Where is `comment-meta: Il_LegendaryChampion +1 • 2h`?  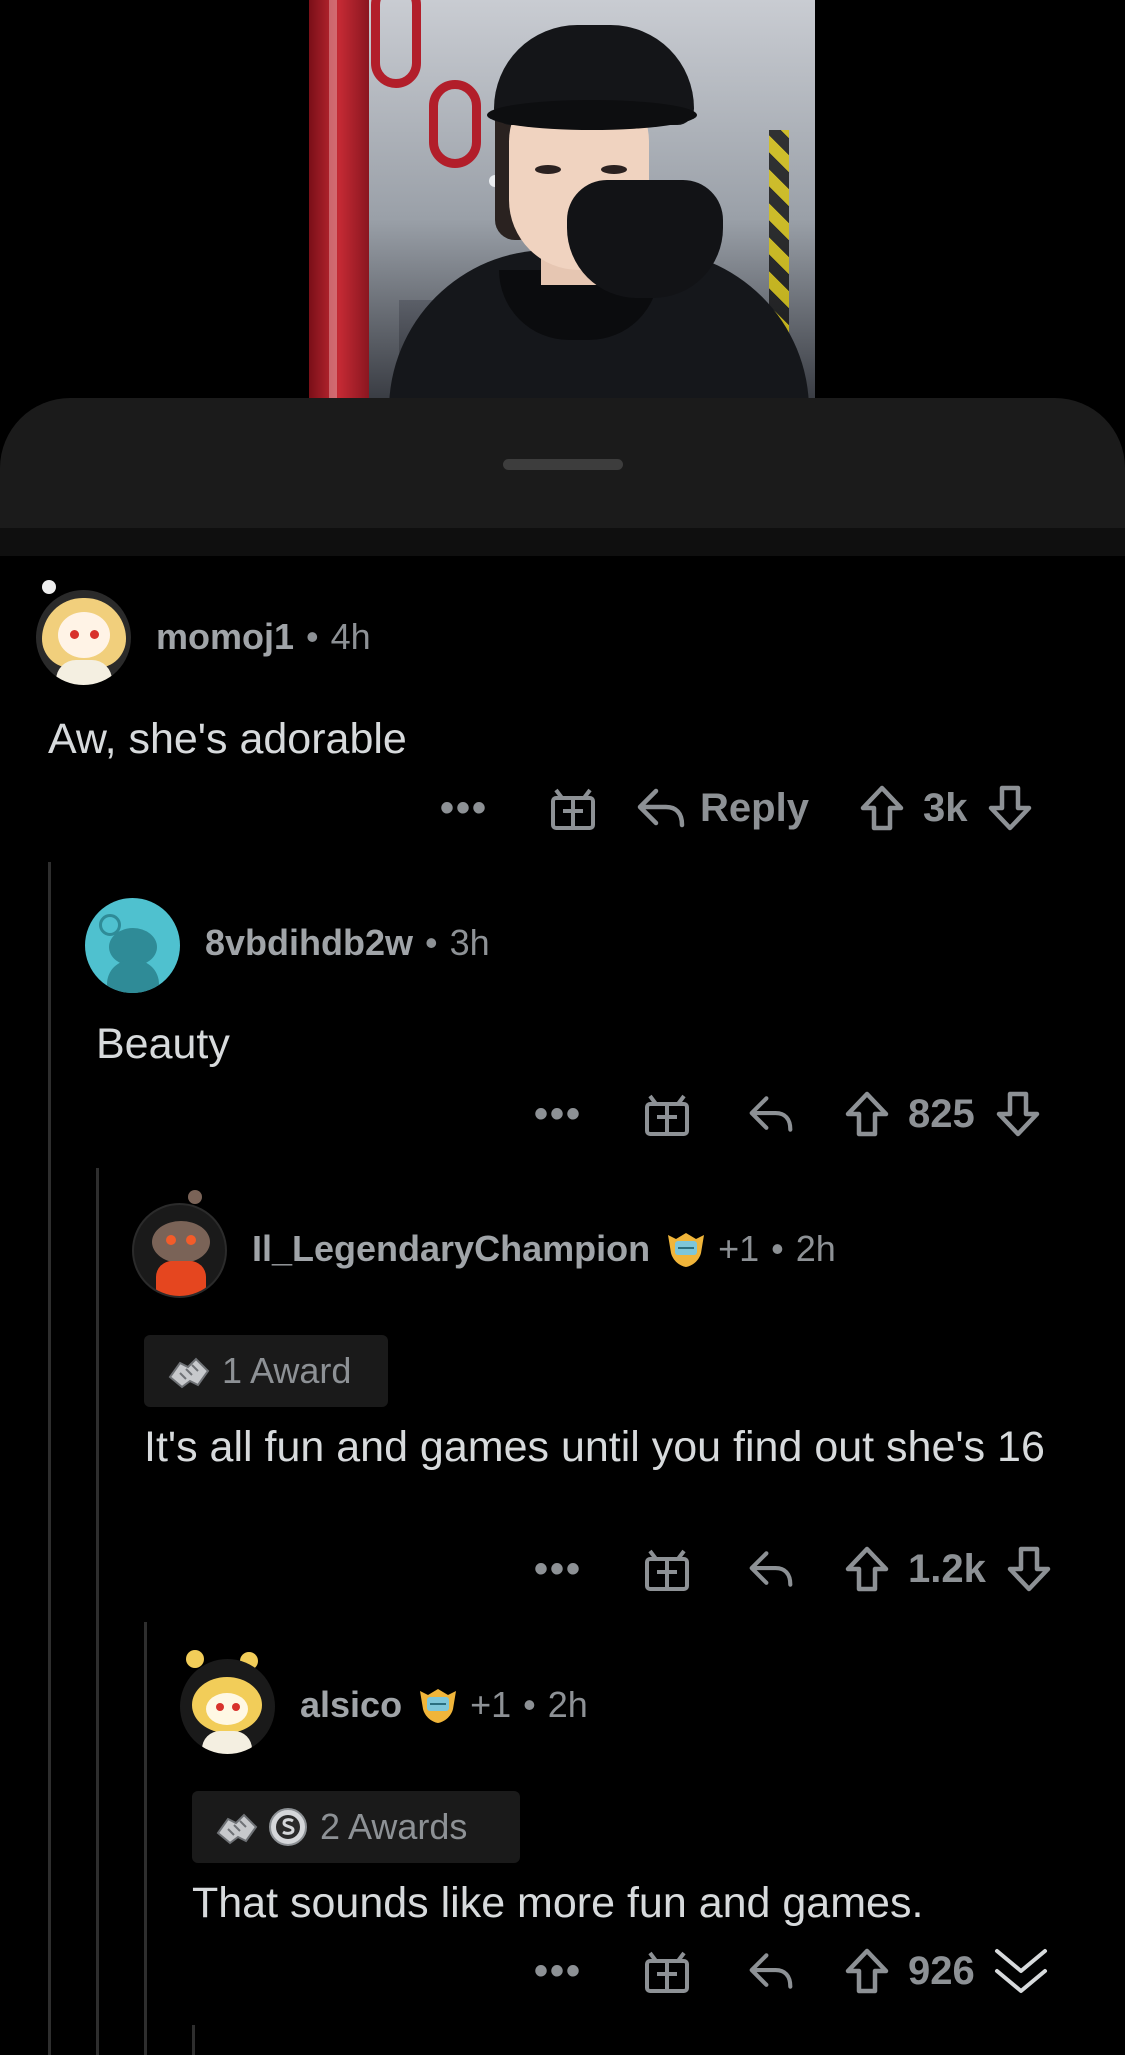
comment-meta: Il_LegendaryChampion +1 • 2h is located at coordinates (544, 1249).